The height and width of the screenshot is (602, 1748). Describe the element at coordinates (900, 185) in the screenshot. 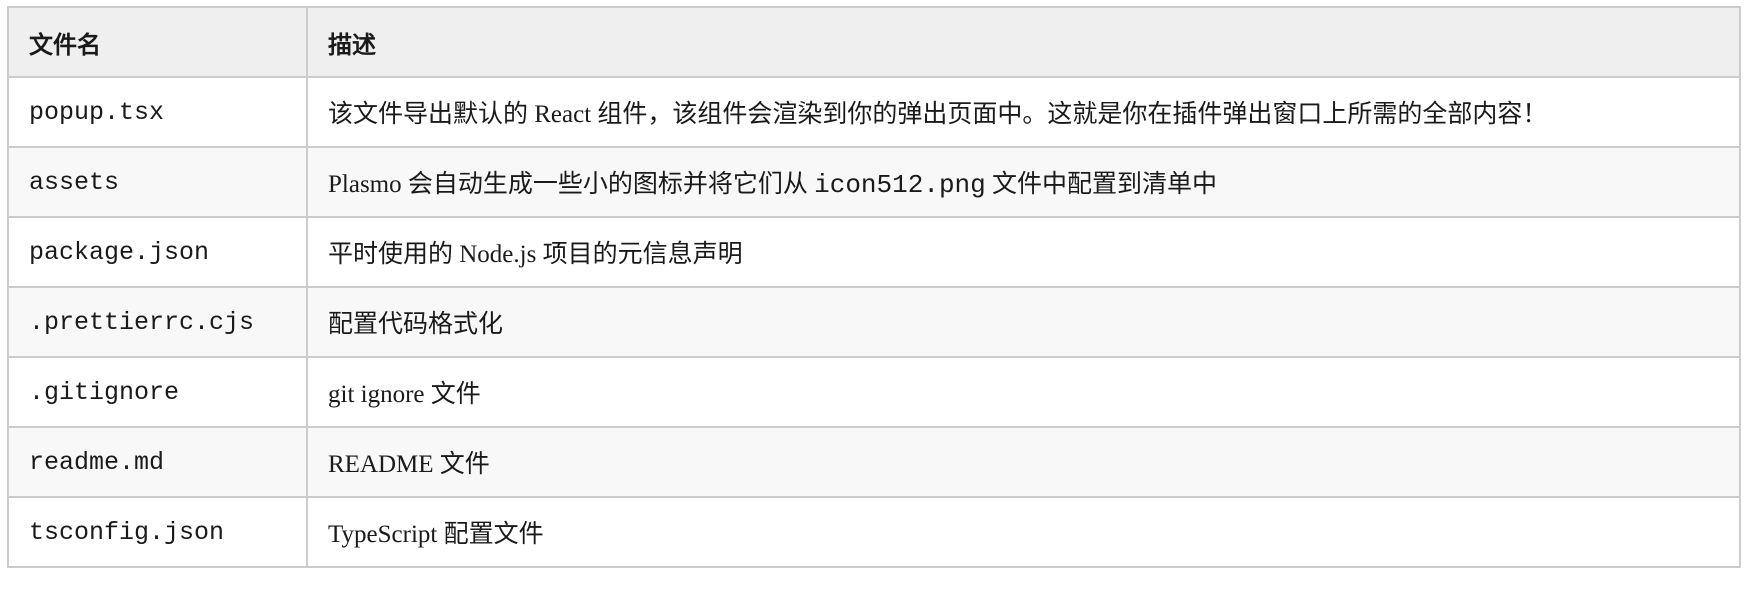

I see `inline-code: icon512.png` at that location.